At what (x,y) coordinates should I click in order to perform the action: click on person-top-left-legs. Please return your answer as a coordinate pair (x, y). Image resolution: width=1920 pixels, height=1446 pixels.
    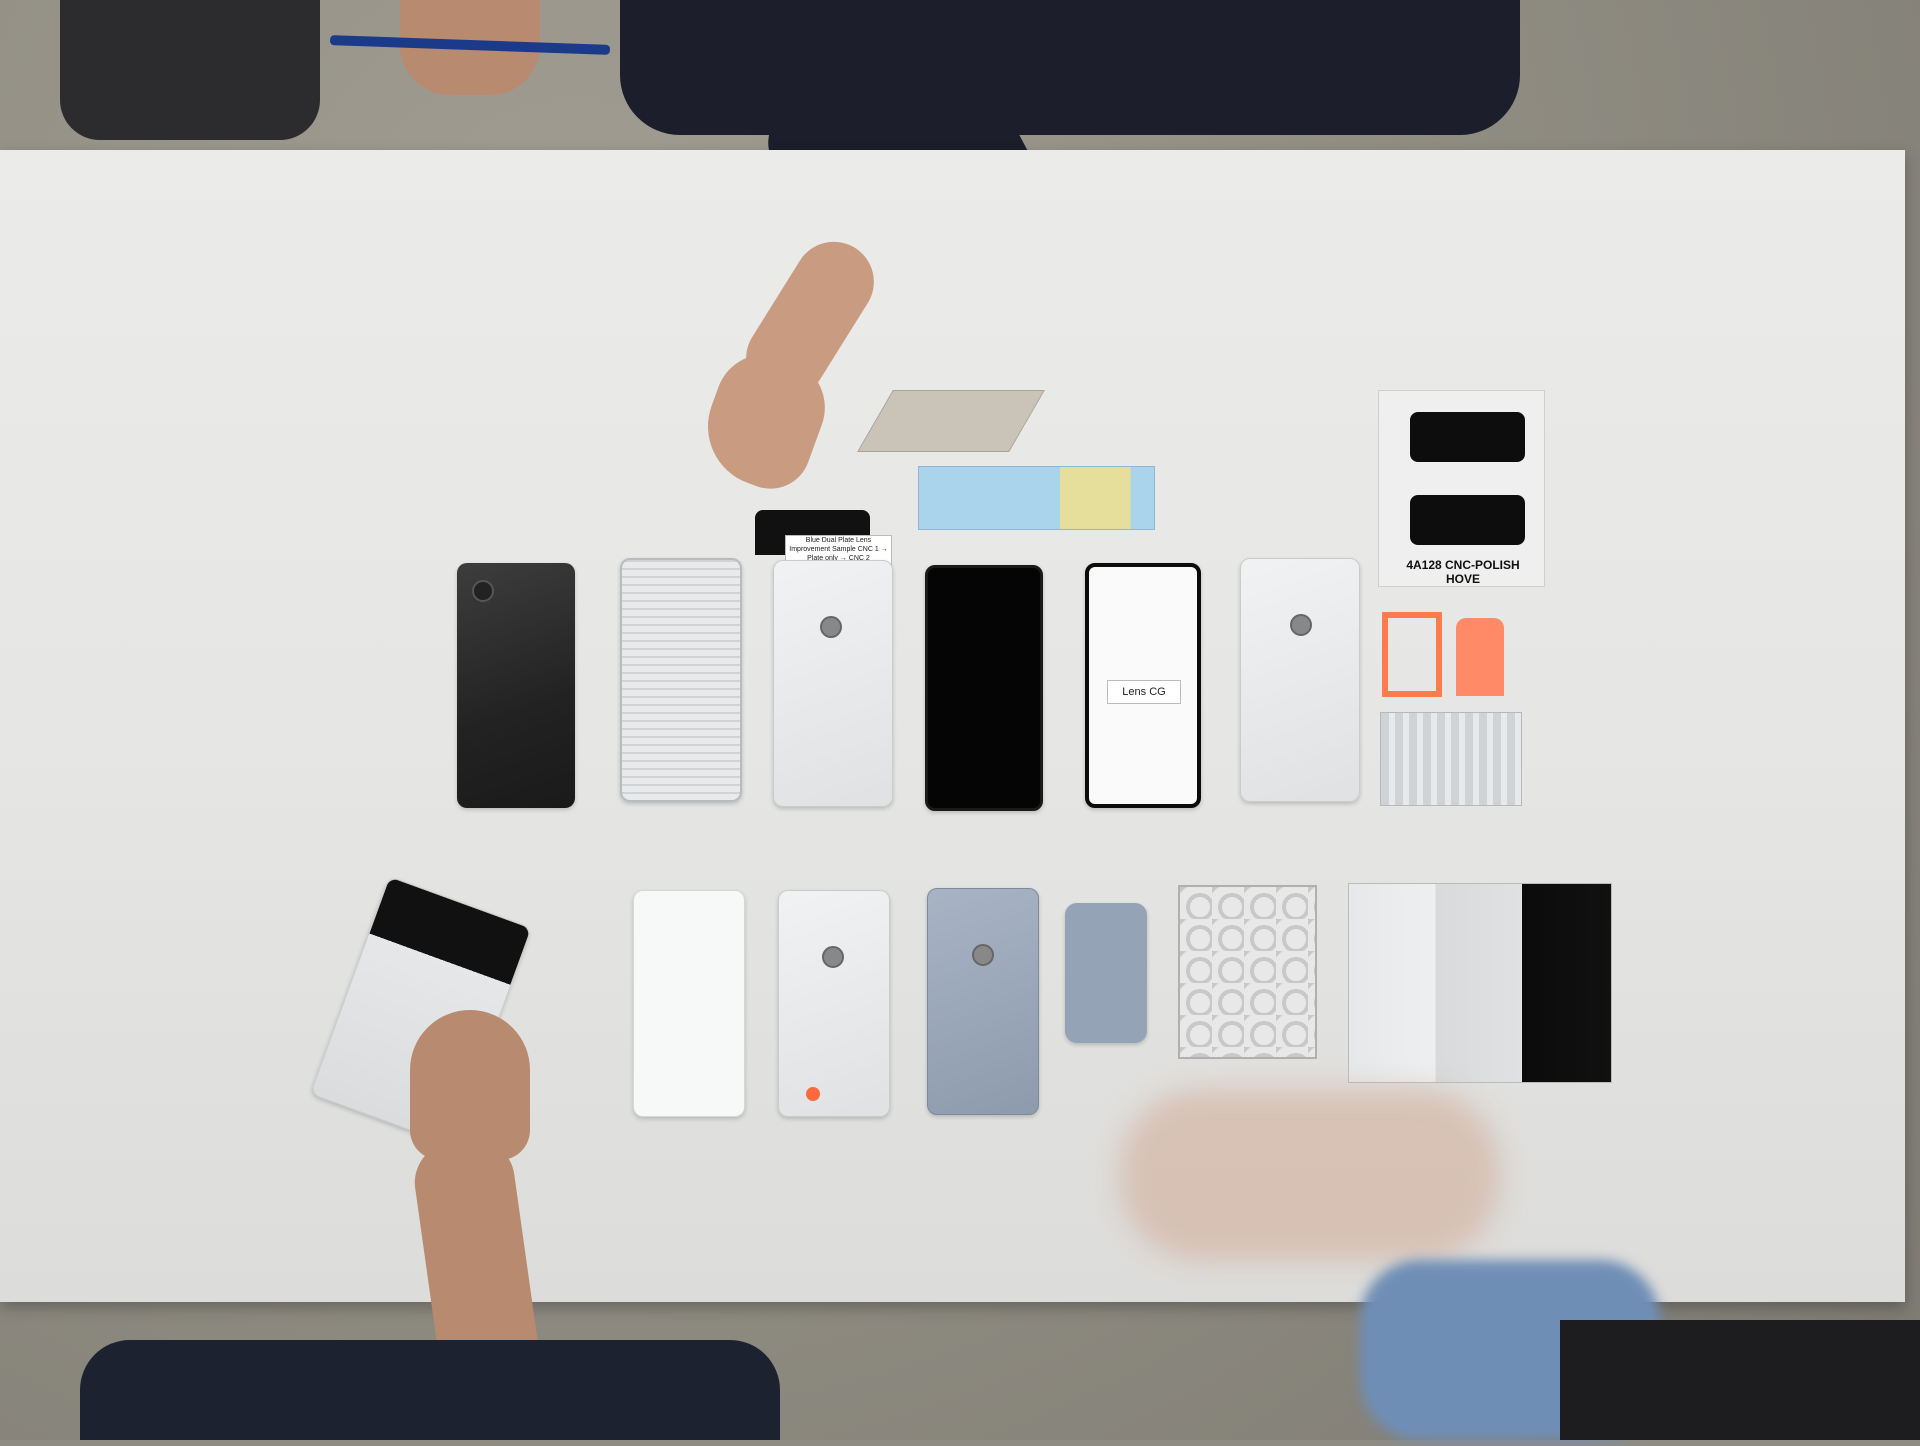
    Looking at the image, I should click on (190, 70).